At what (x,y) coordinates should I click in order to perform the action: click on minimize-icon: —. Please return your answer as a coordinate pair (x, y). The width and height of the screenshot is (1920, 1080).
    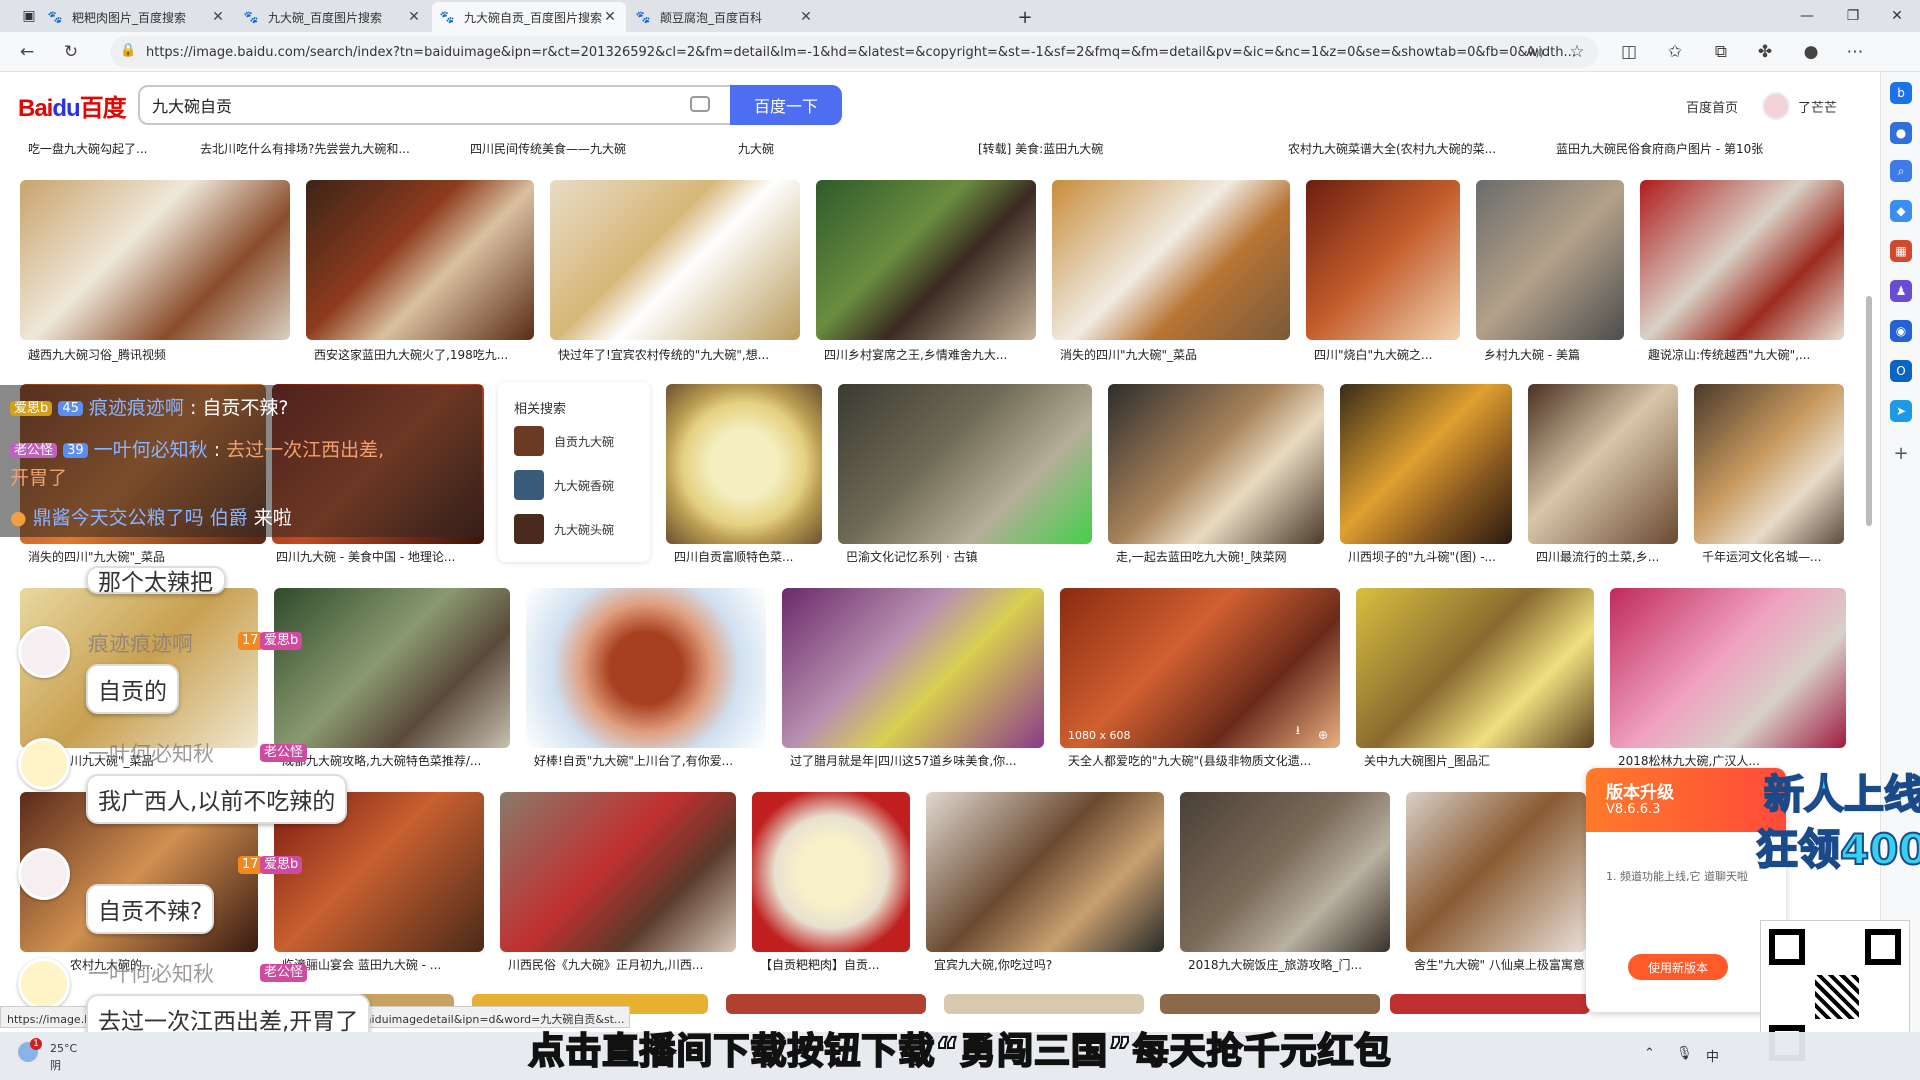
    Looking at the image, I should click on (1807, 16).